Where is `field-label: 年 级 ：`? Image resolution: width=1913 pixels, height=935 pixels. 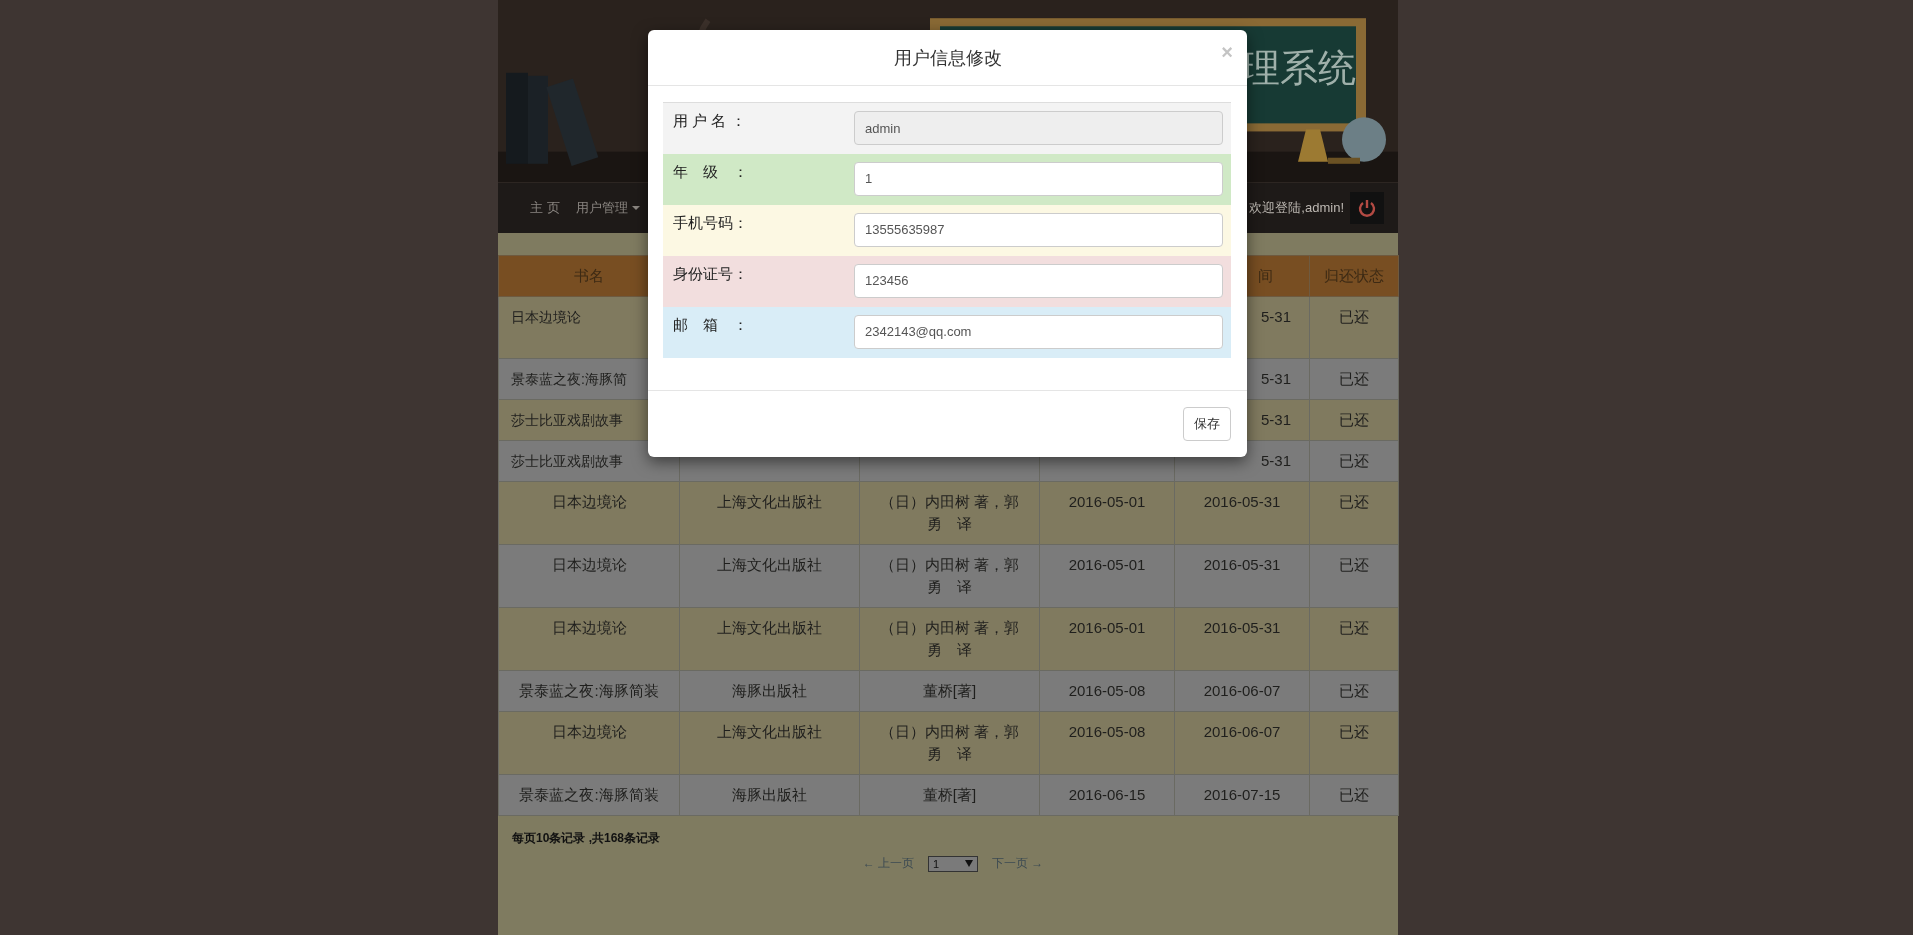
field-label: 年 级 ： is located at coordinates (710, 172).